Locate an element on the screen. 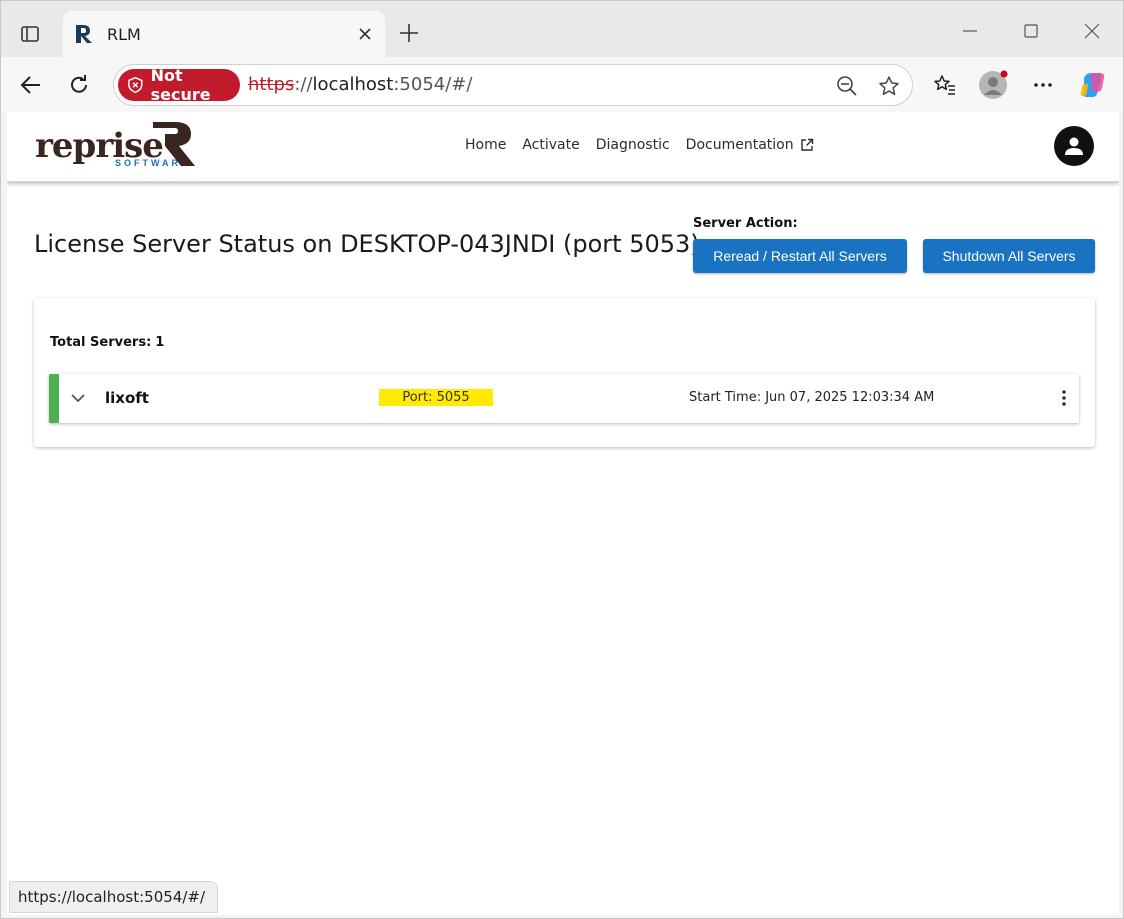 The width and height of the screenshot is (1124, 919). new-tab-button is located at coordinates (409, 33).